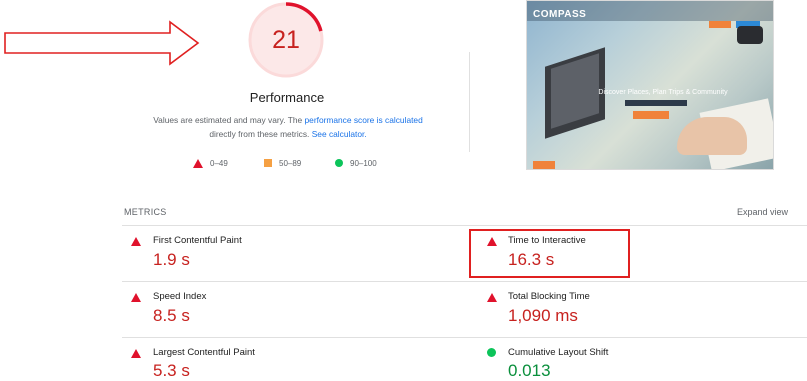  What do you see at coordinates (549, 296) in the screenshot?
I see `metric-name-tbt: Total Blocking Time` at bounding box center [549, 296].